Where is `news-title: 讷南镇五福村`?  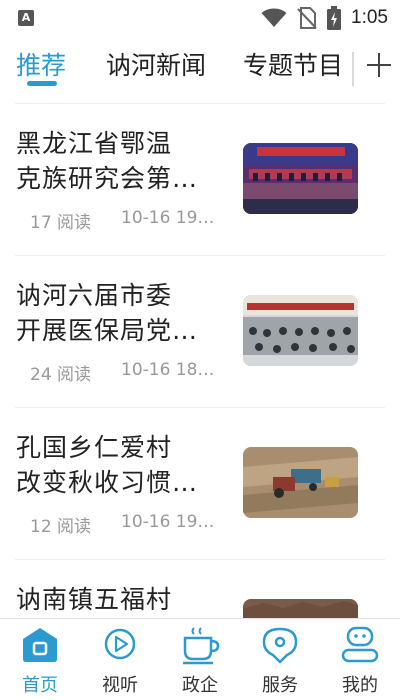
news-title: 讷南镇五福村 is located at coordinates (116, 599).